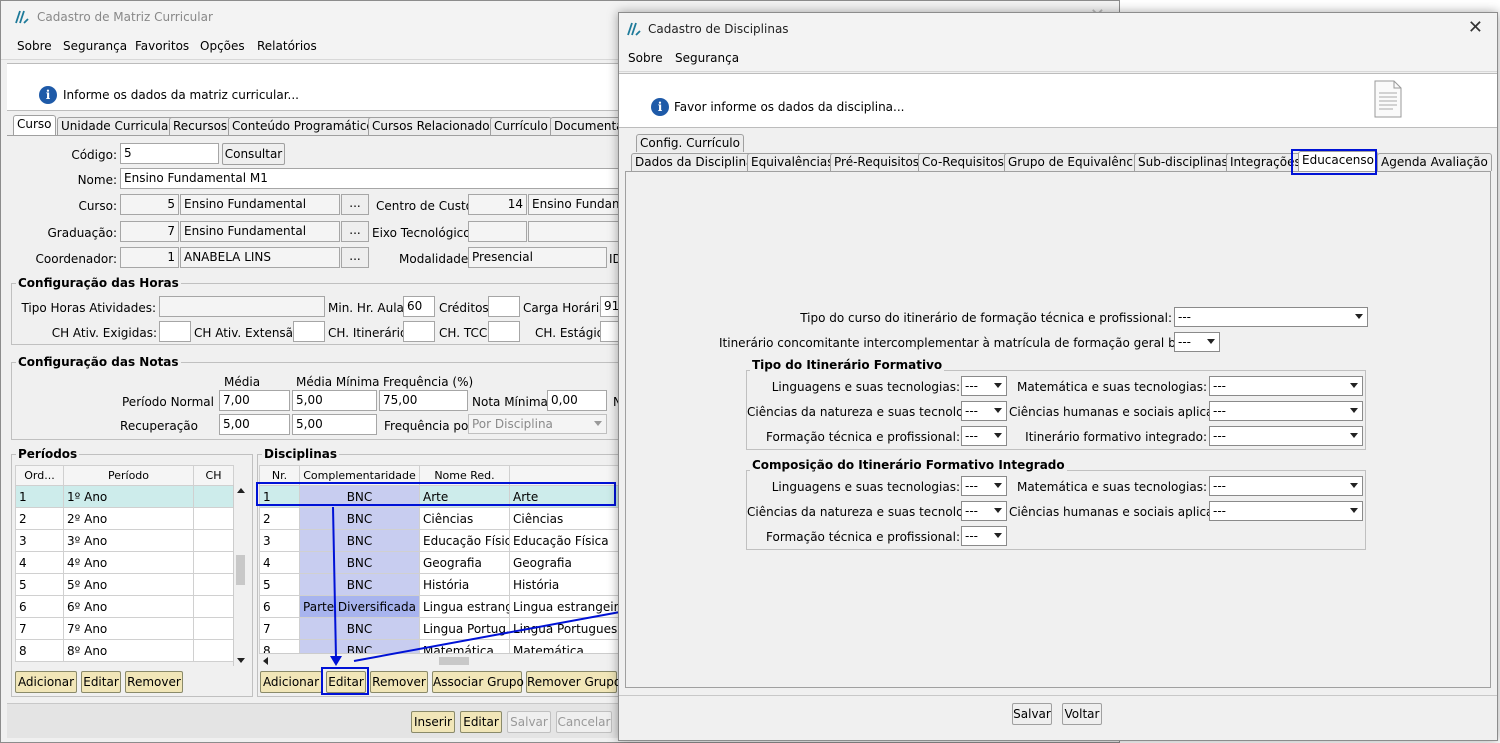  I want to click on ch-extensao-field, so click(309, 331).